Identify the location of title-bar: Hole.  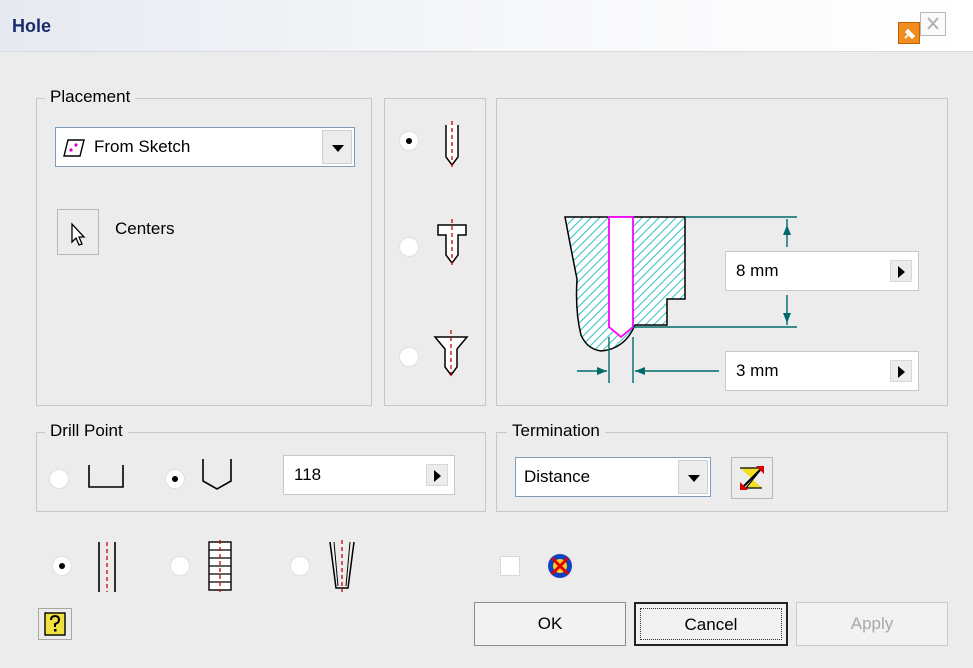
(486, 26).